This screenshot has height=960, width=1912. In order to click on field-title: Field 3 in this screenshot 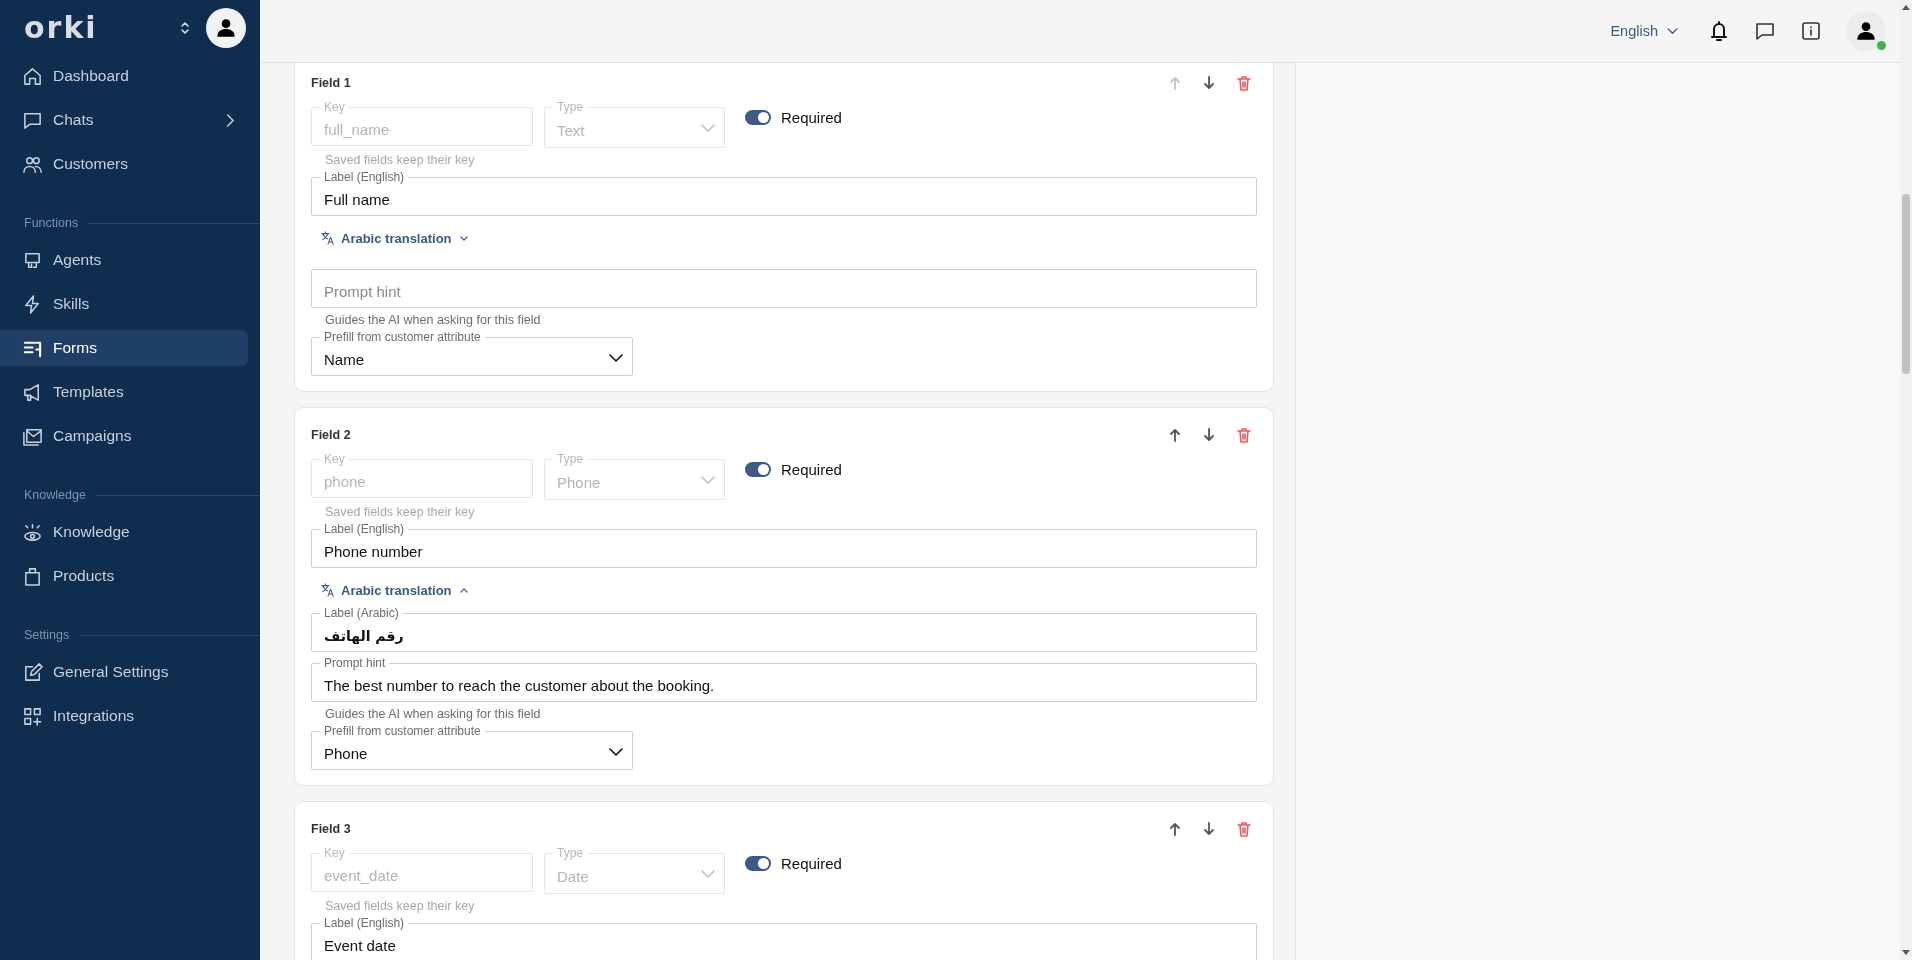, I will do `click(331, 829)`.